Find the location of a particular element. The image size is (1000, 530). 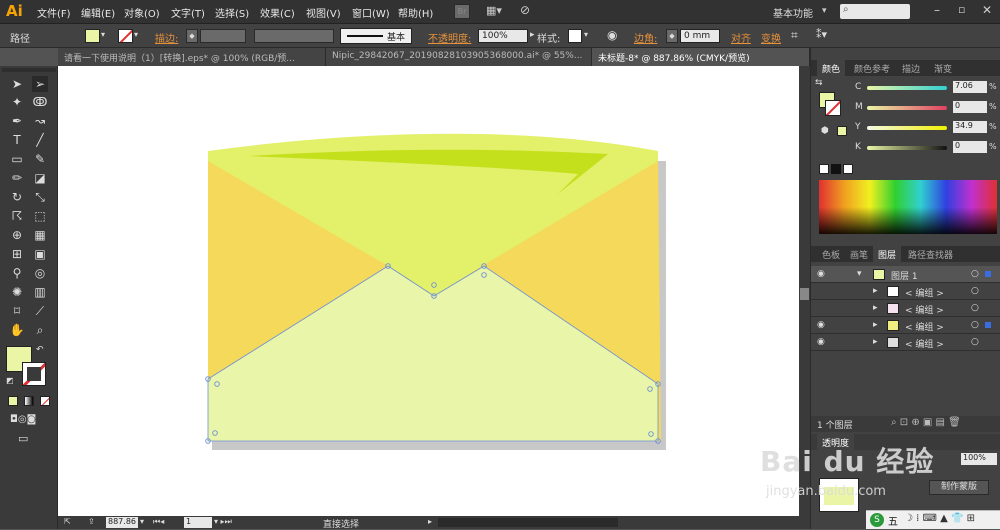

gpu-icon: ⊘ is located at coordinates (529, 11).